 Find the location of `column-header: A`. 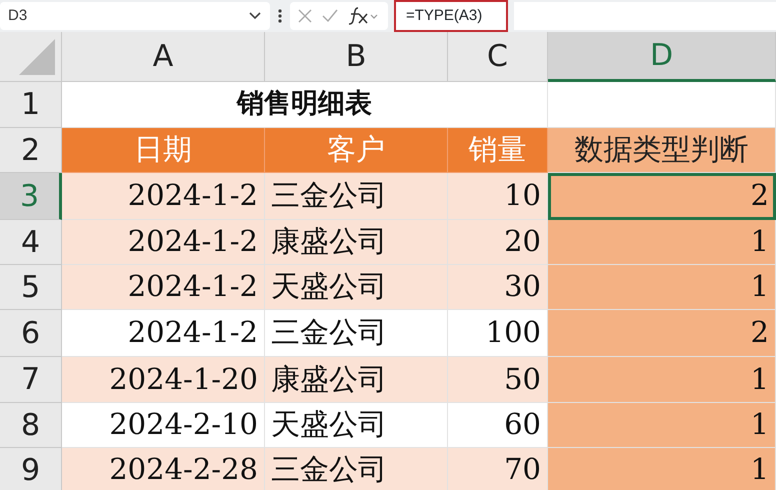

column-header: A is located at coordinates (163, 57).